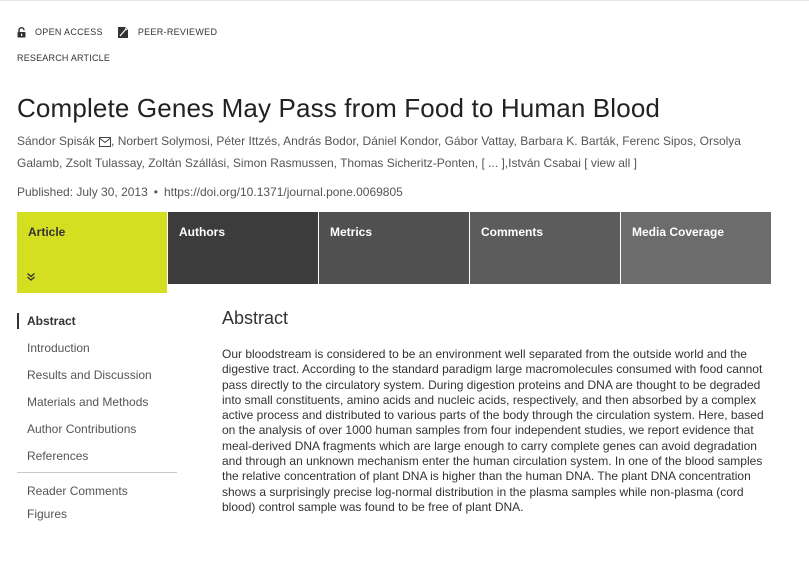 The image size is (809, 574). What do you see at coordinates (479, 141) in the screenshot?
I see `author-link: Gábor Vattay` at bounding box center [479, 141].